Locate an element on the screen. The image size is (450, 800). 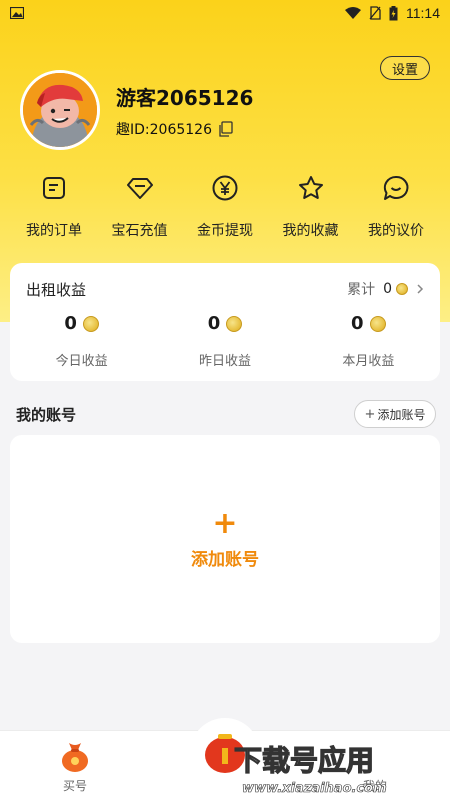
chevron-right-icon is located at coordinates (420, 289).